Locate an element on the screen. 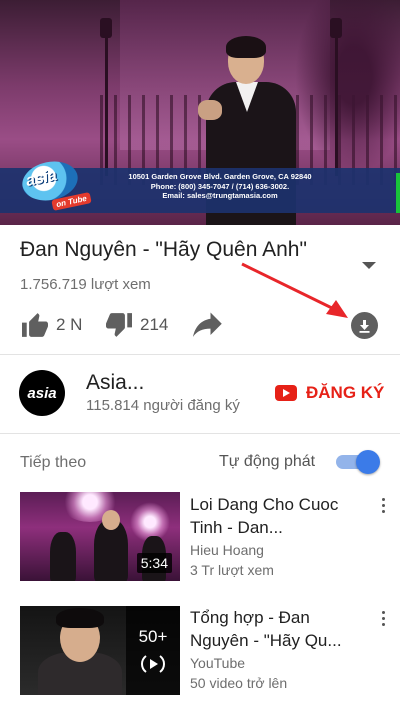  dislike-button: 214 is located at coordinates (136, 325).